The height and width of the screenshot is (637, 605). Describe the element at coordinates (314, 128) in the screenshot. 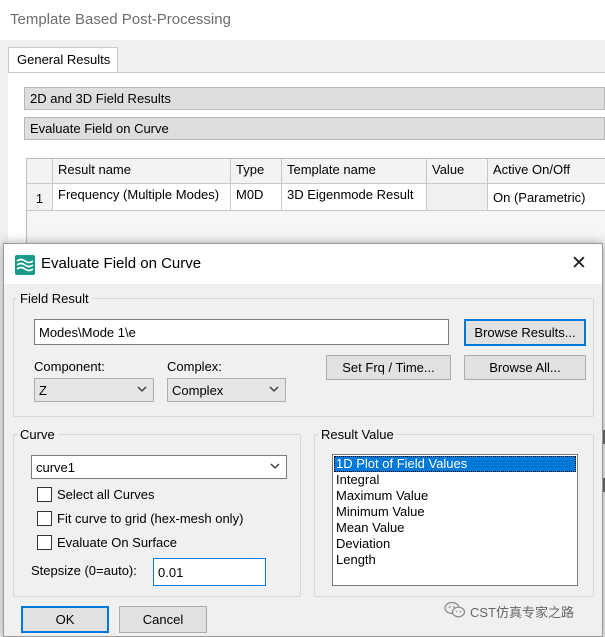

I see `section-evaluate-field-on-curve: Evaluate Field on Curve` at that location.